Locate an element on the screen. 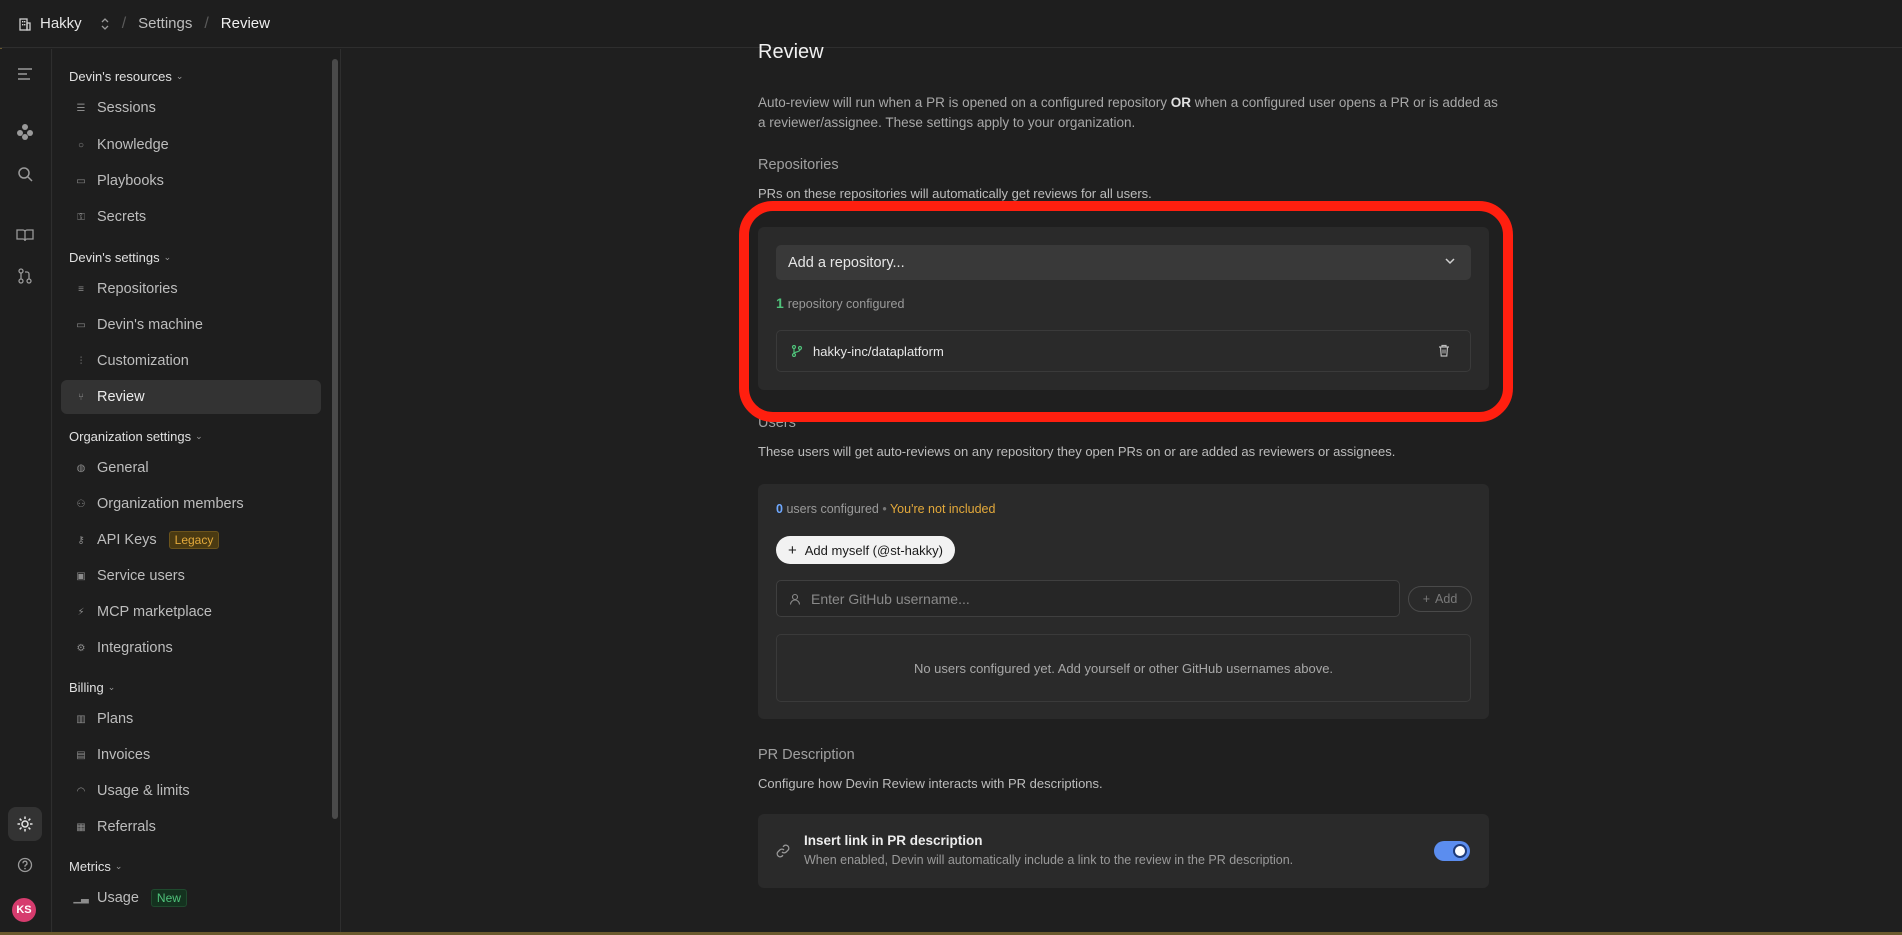  sidebar-item-repositories: ≡ Repositories is located at coordinates (191, 289).